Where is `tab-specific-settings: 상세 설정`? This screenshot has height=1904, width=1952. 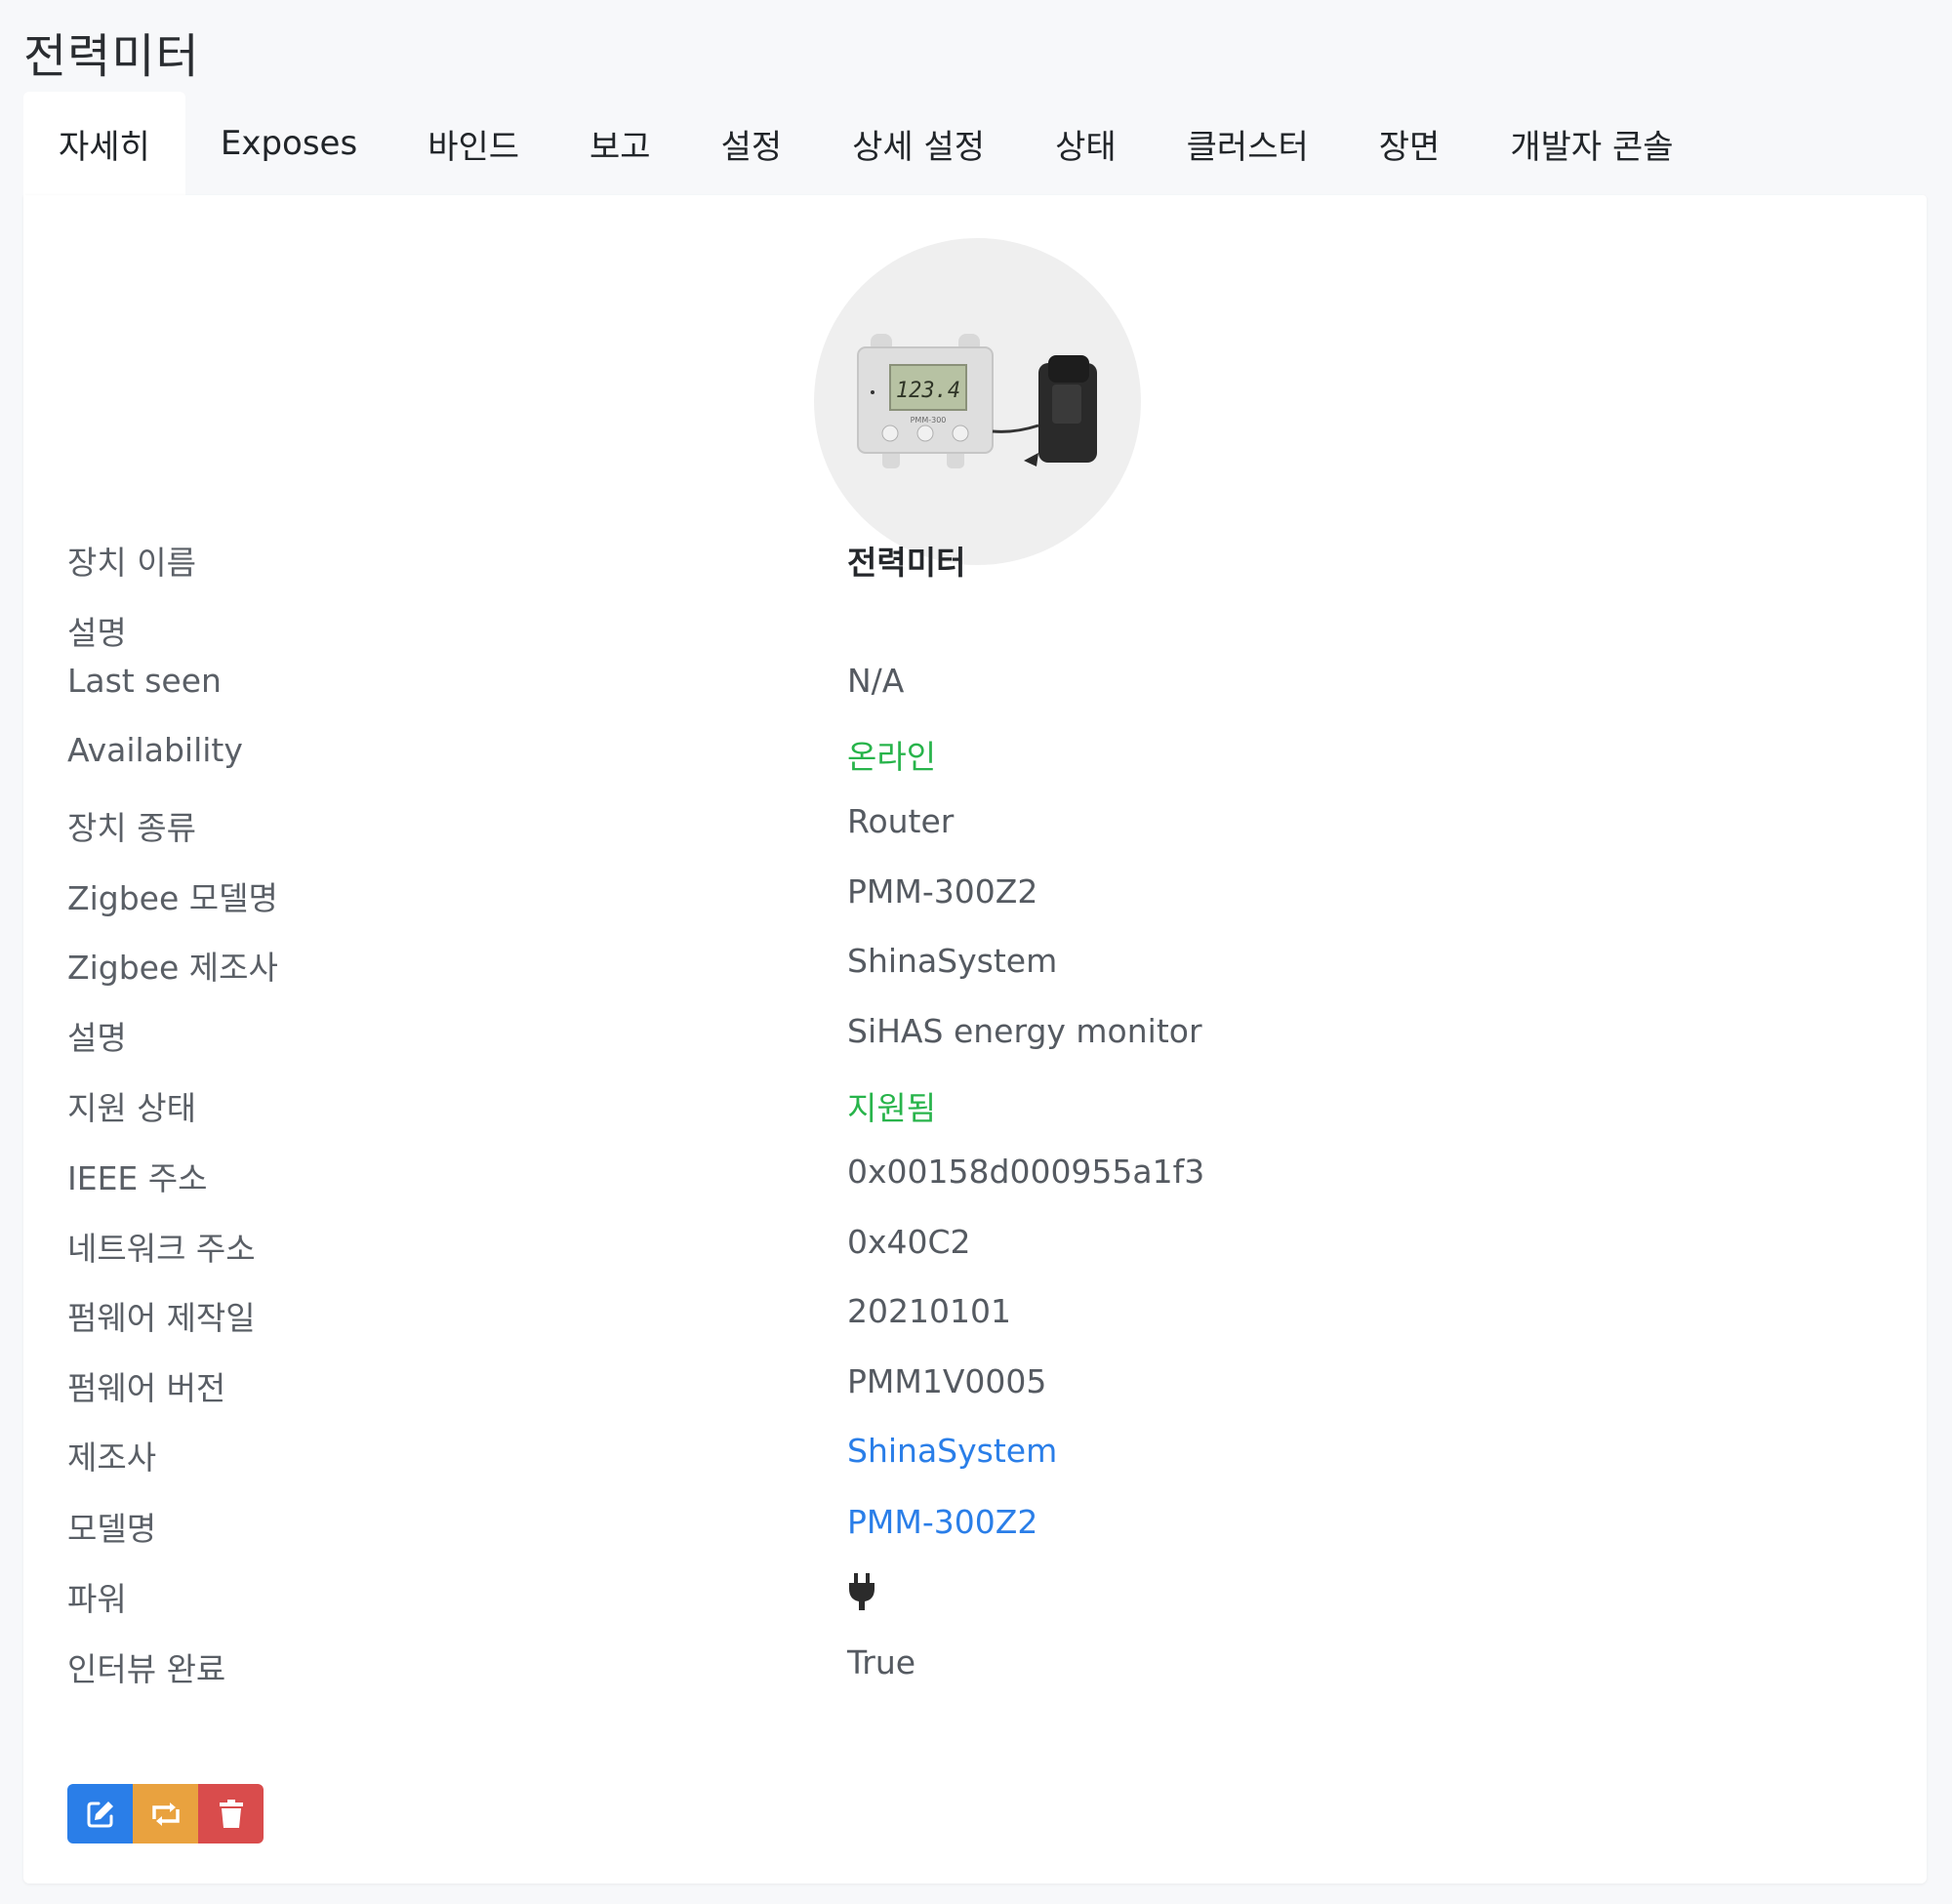
tab-specific-settings: 상세 설정 is located at coordinates (918, 143).